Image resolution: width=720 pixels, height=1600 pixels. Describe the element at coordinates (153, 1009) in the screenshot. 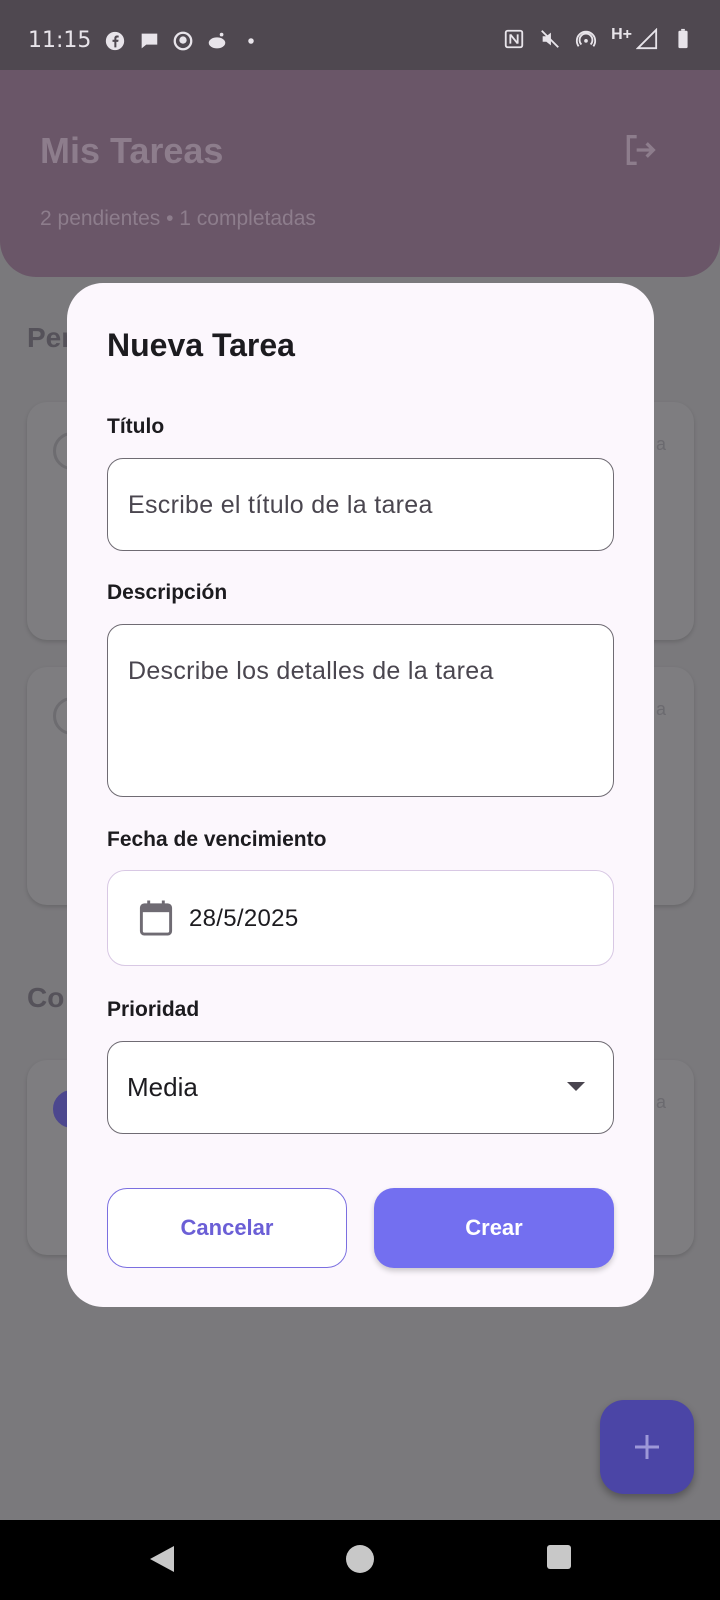

I see `priority-label: Prioridad` at that location.